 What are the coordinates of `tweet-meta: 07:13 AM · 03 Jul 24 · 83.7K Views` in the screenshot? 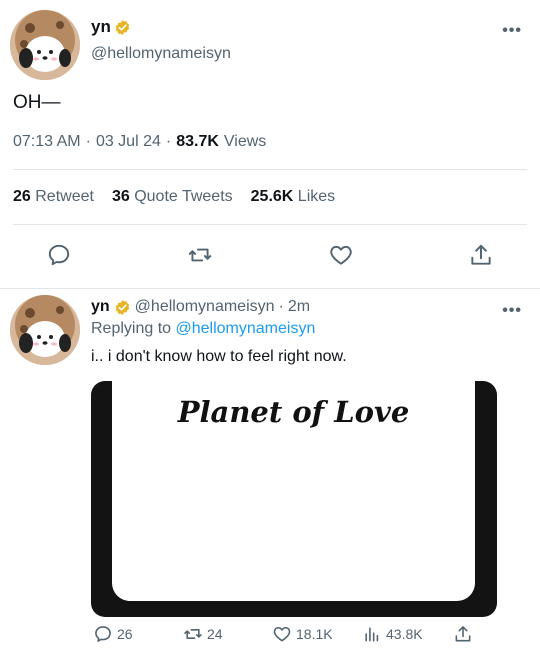 It's located at (139, 142).